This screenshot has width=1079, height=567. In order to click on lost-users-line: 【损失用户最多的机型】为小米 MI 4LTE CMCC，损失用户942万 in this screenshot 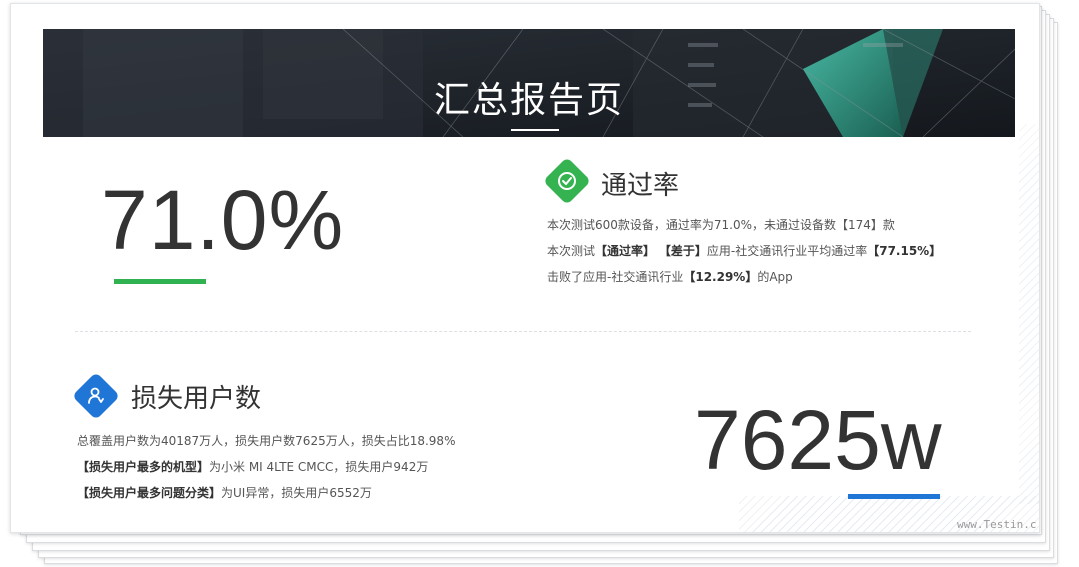, I will do `click(266, 467)`.